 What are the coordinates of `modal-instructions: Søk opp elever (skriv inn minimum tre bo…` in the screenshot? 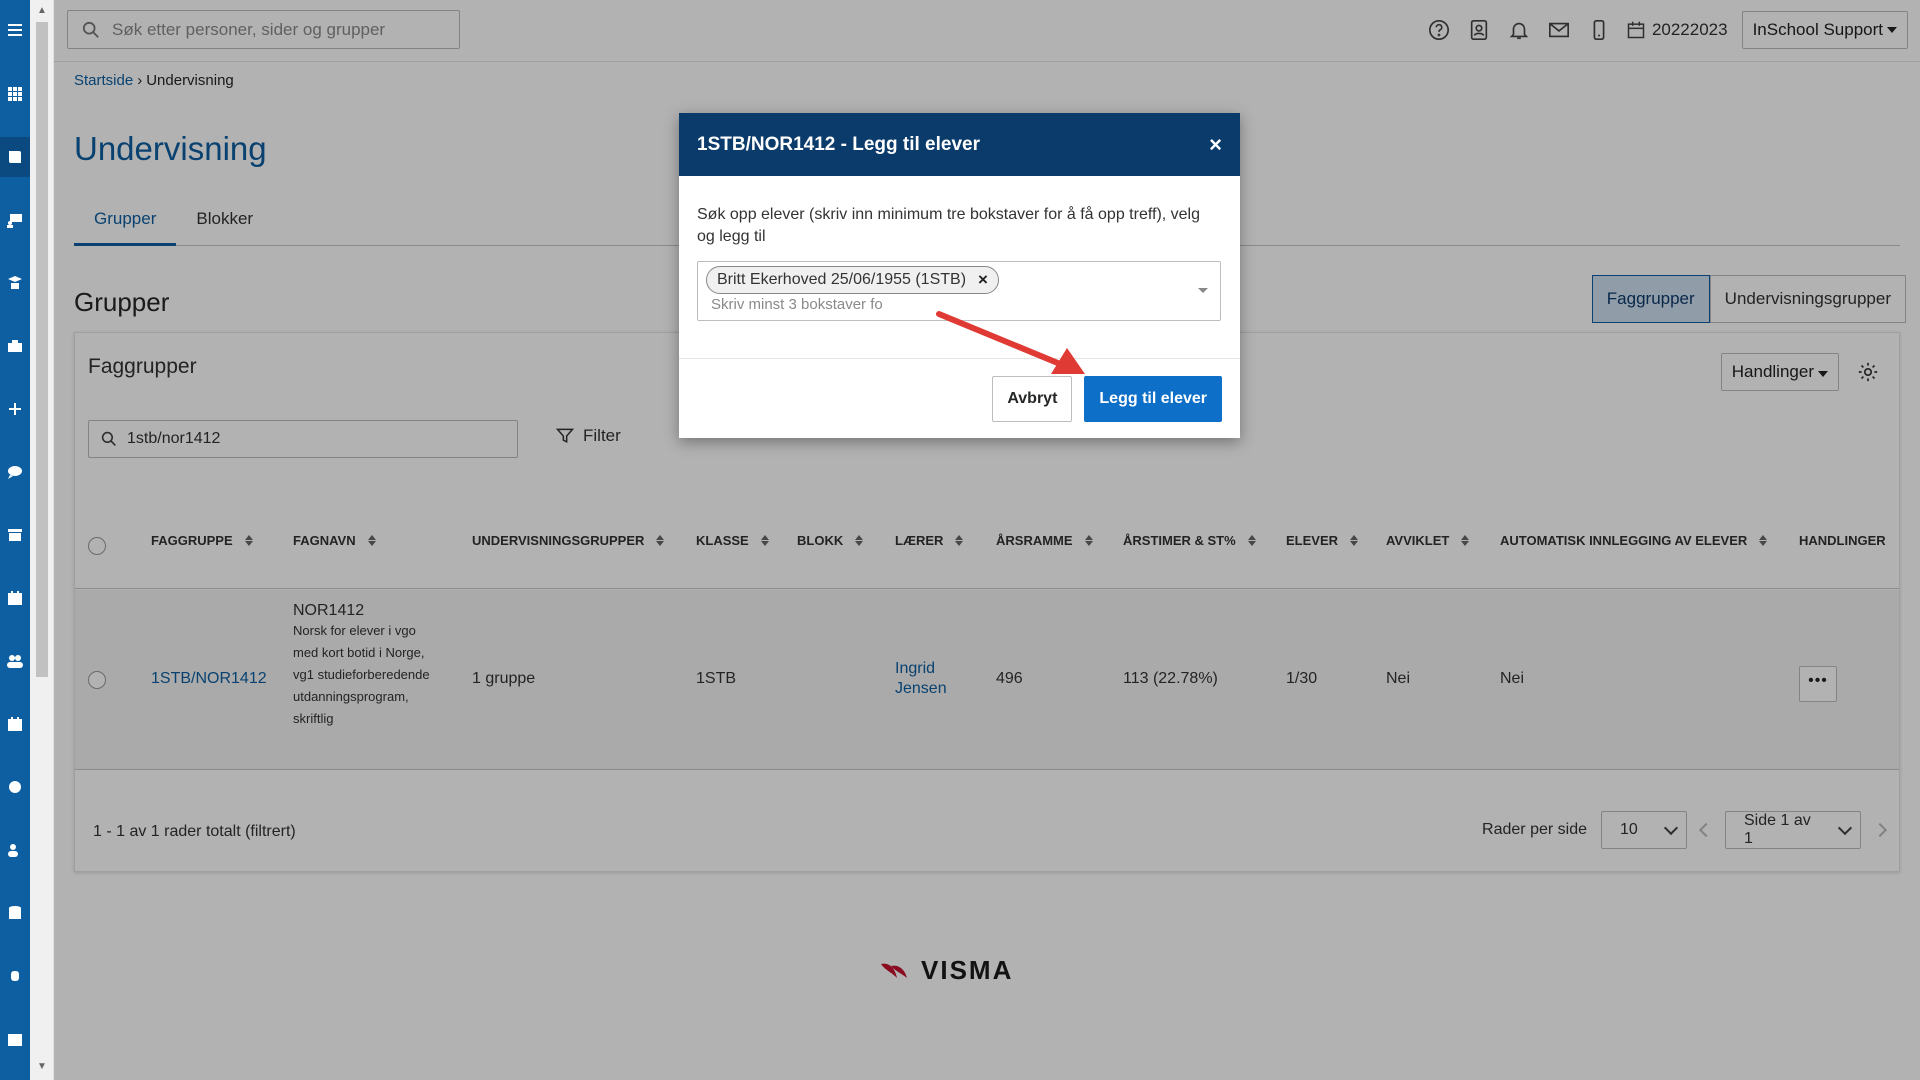 It's located at (949, 225).